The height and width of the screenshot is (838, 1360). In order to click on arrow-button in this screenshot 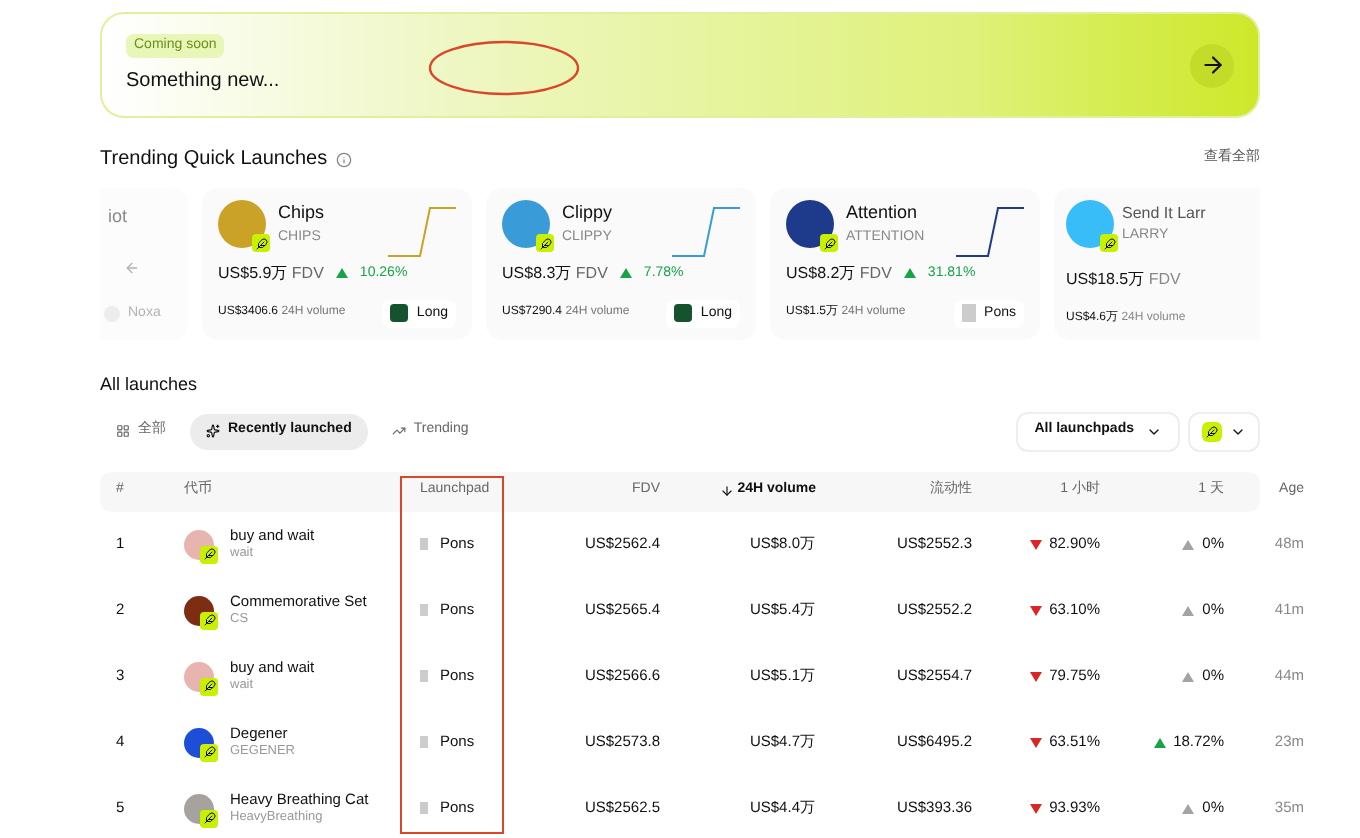, I will do `click(1212, 65)`.